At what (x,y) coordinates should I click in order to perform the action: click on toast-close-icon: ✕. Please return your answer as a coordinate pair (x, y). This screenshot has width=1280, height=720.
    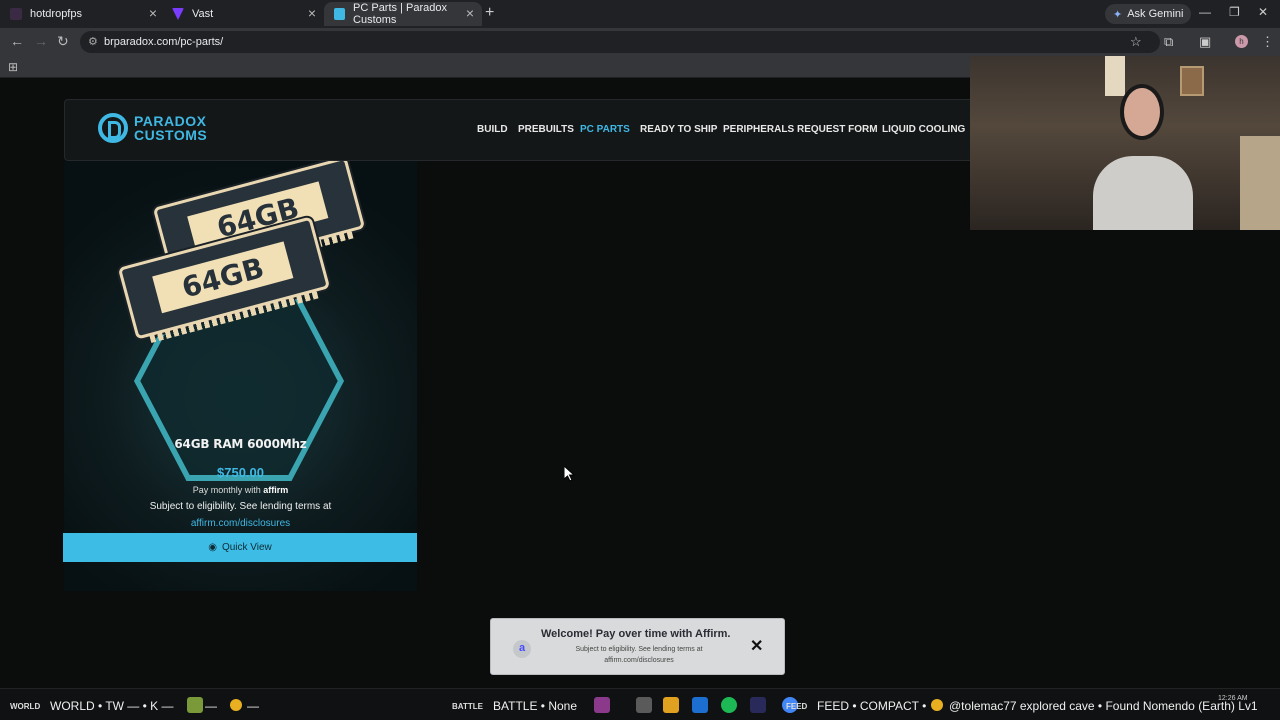
    Looking at the image, I should click on (756, 646).